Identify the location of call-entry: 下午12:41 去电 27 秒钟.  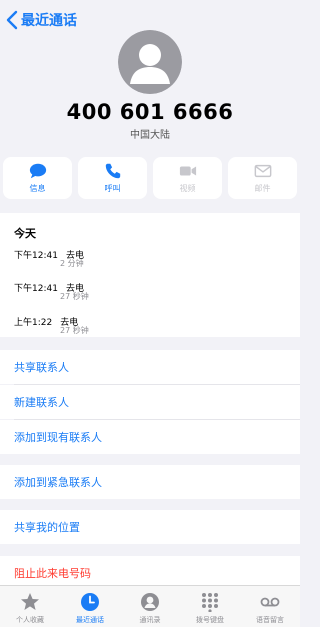
(51, 288).